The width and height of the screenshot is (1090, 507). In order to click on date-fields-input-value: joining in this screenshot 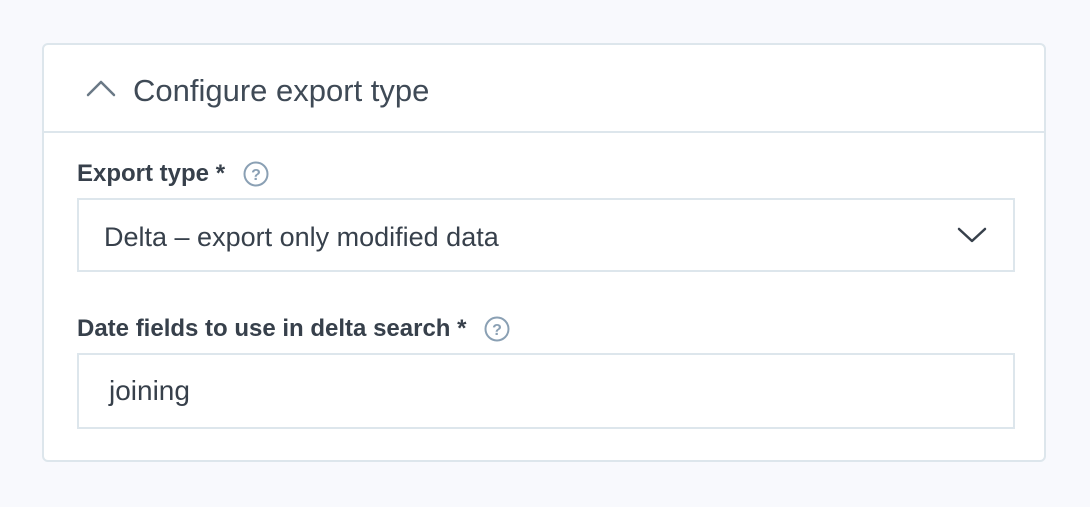, I will do `click(149, 390)`.